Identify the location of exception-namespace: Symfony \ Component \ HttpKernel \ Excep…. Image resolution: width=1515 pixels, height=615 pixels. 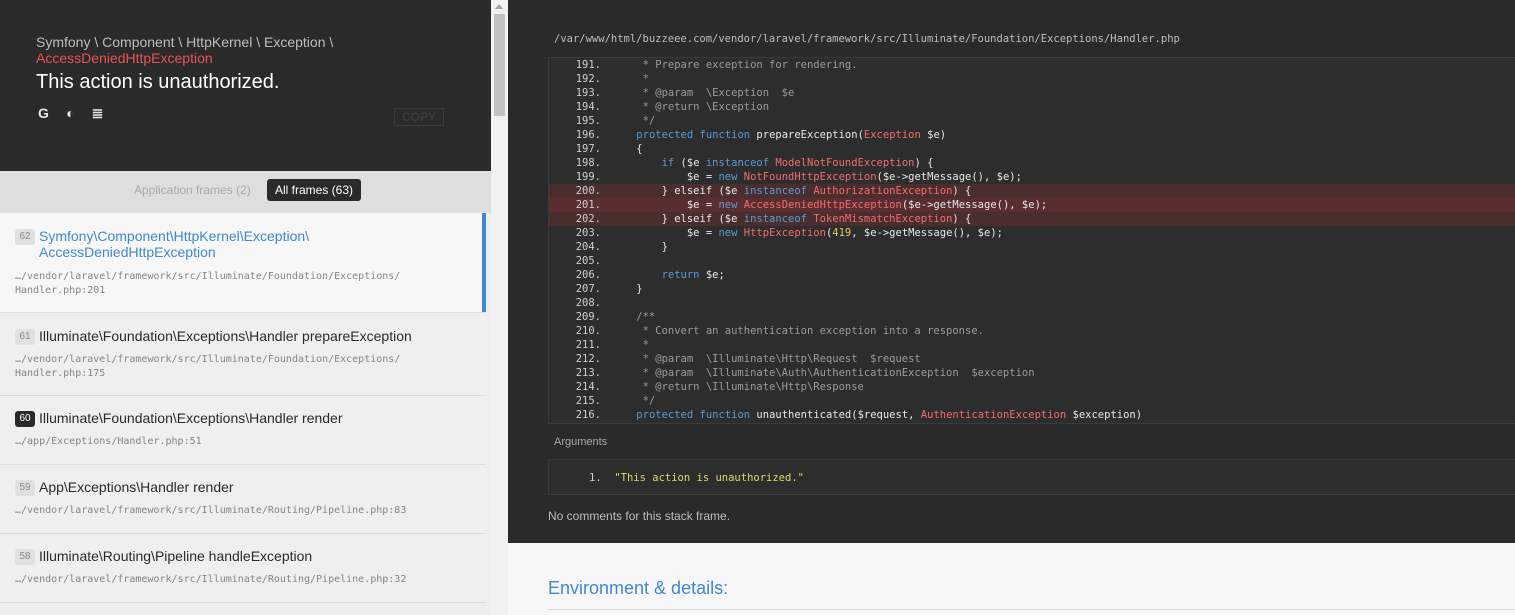
(185, 42).